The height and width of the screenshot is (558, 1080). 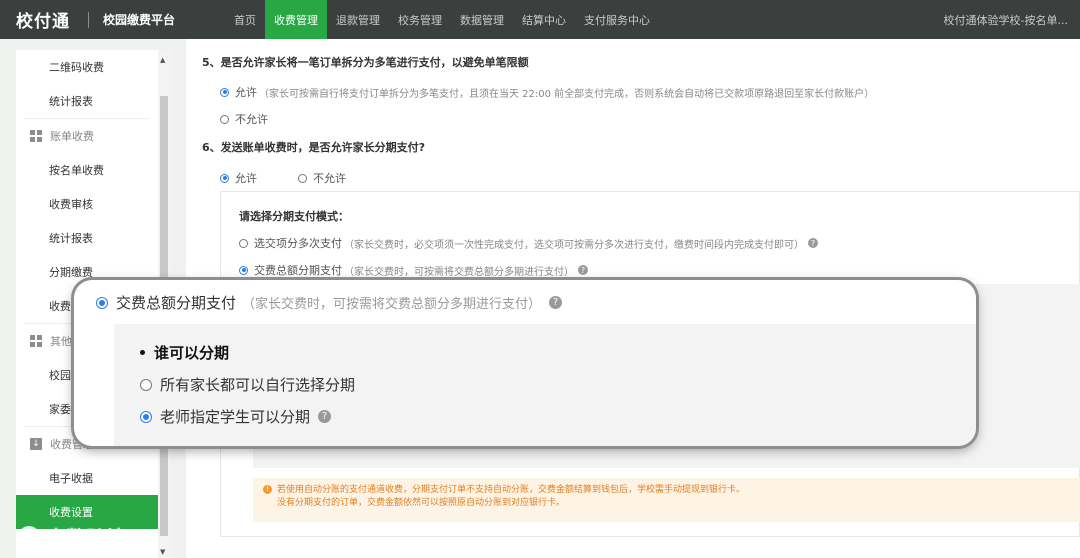 I want to click on mode-option-total-installment: 交费总额分期支付 （家长交费时，可按需将交费总额分多期进行支付） ?, so click(x=413, y=270).